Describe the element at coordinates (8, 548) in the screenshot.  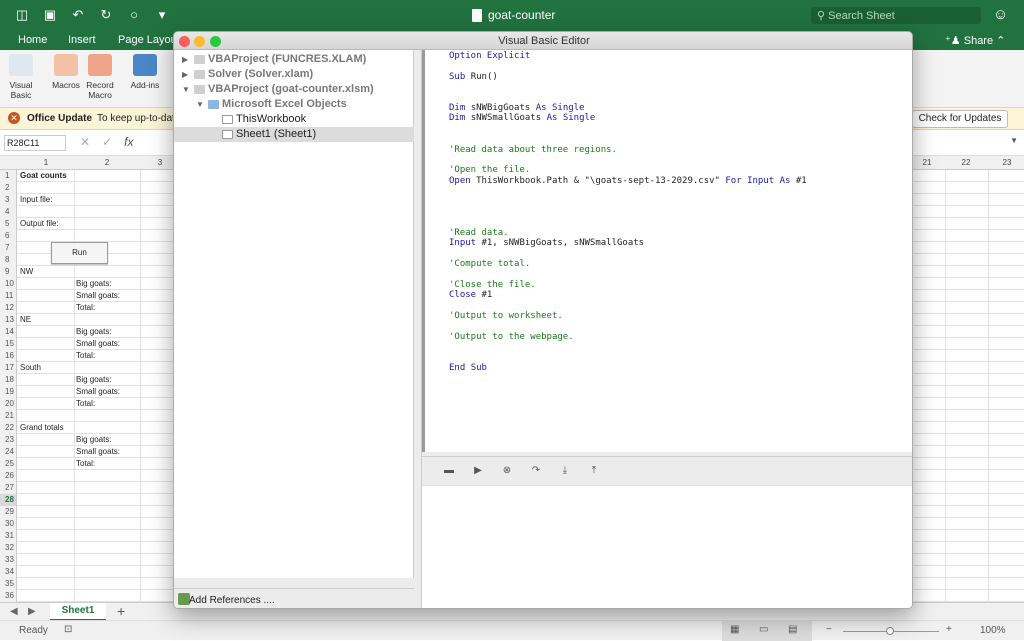
I see `row-header: 32` at that location.